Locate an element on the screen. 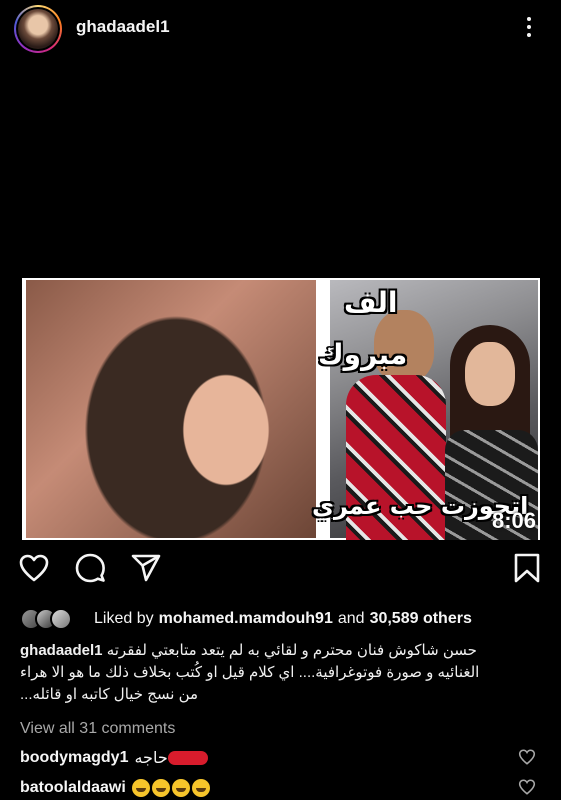 The image size is (561, 800). liked-by-avatars is located at coordinates (54, 619).